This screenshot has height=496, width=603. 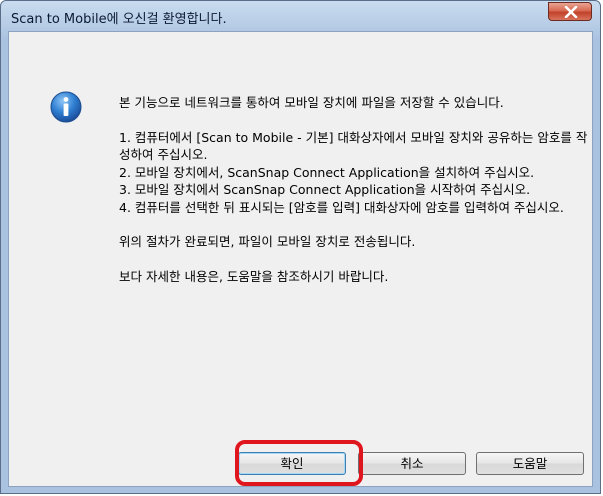 I want to click on title-bar: Scan to Mobile에 오신걸 환영합니다., so click(x=300, y=17).